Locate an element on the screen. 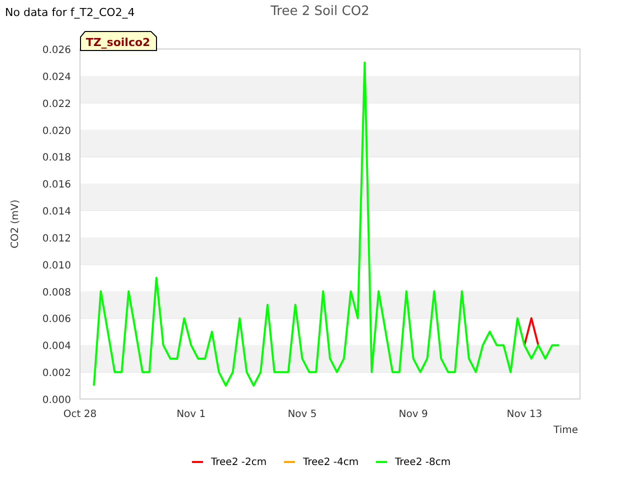 This screenshot has width=640, height=480. y-tick-label: 0.012 is located at coordinates (56, 238).